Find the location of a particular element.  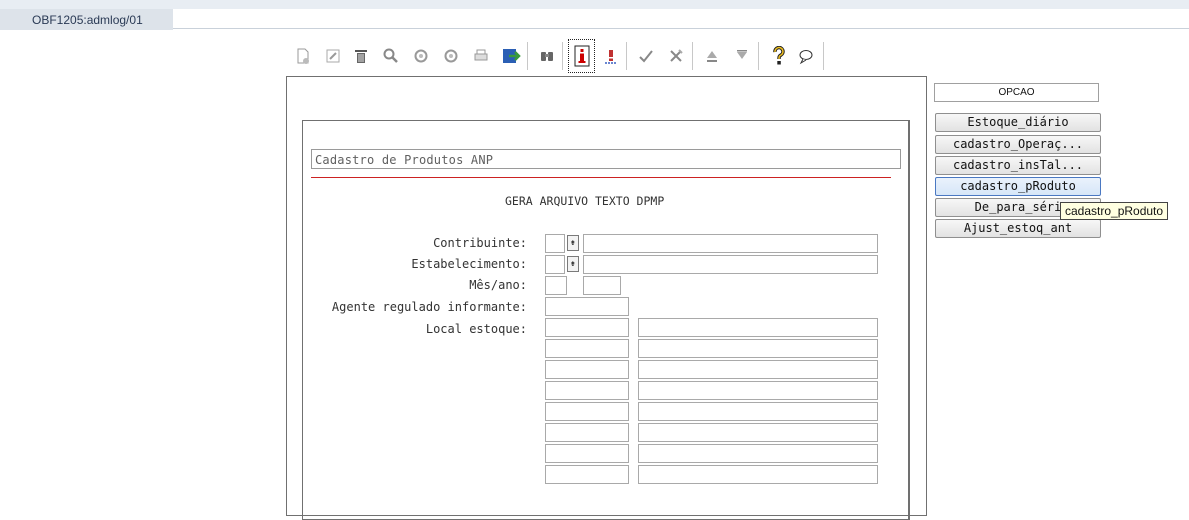

next-icon is located at coordinates (451, 56).